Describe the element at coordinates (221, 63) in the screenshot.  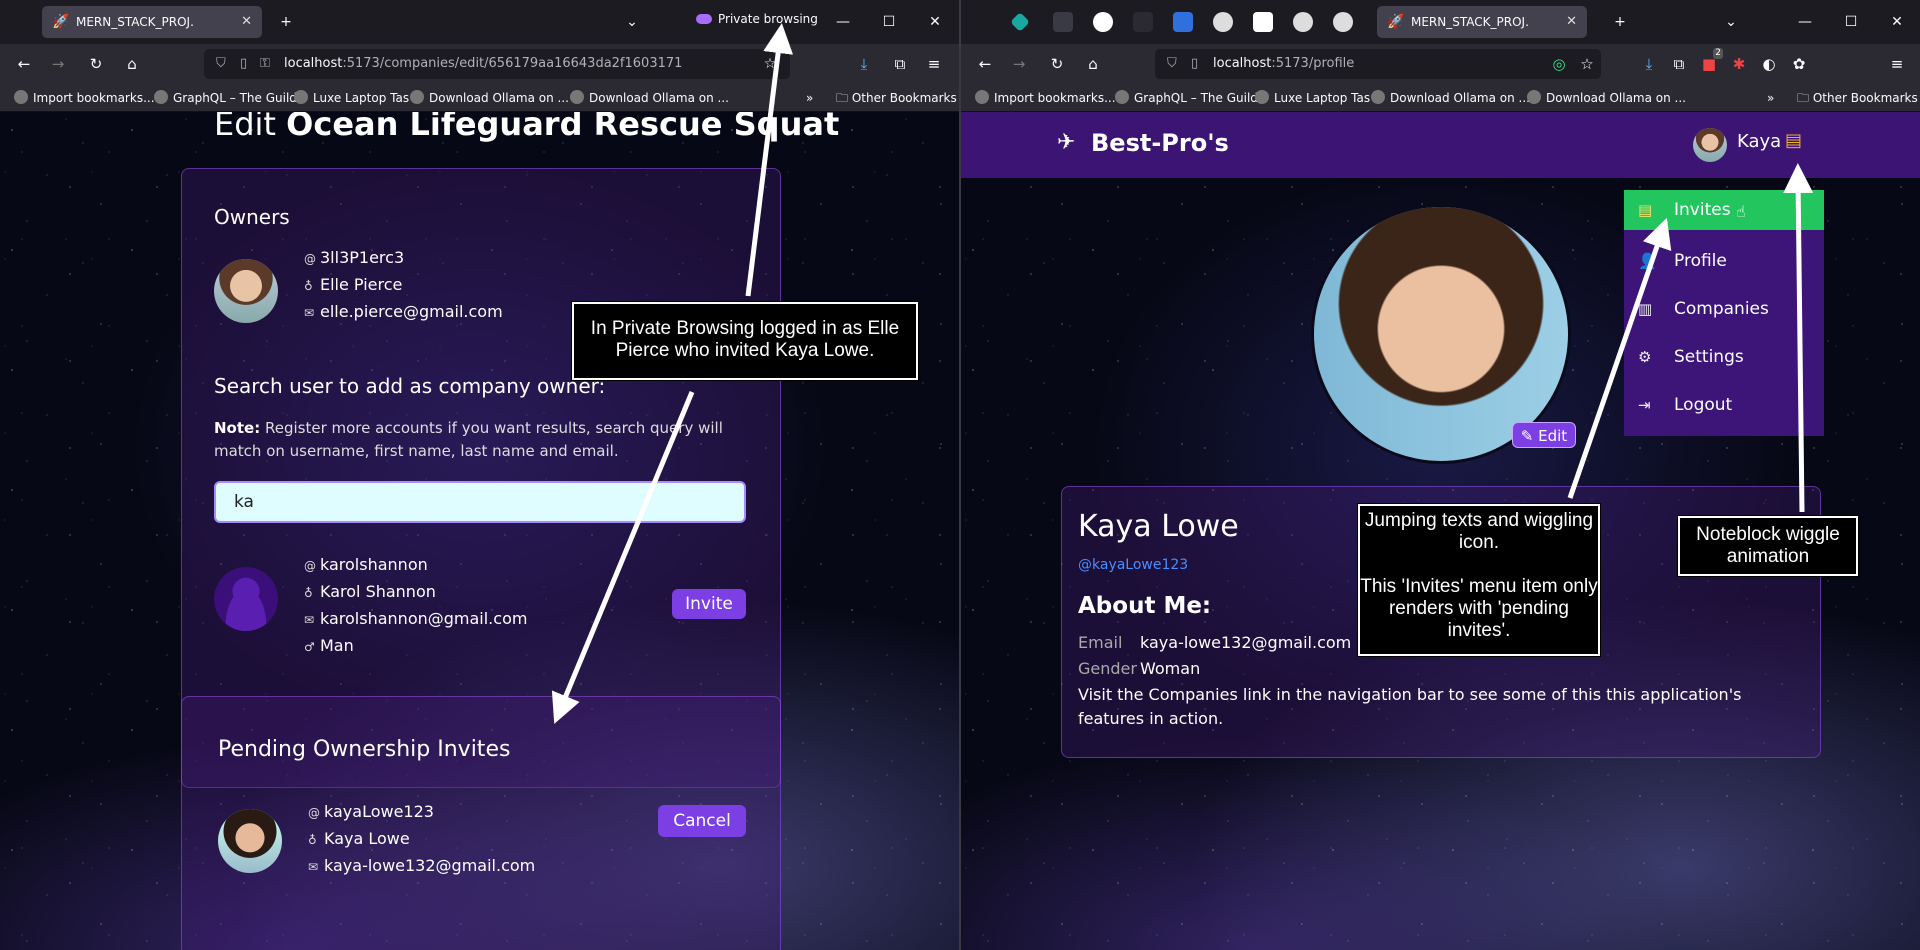
I see `shield-icon: ⛉` at that location.